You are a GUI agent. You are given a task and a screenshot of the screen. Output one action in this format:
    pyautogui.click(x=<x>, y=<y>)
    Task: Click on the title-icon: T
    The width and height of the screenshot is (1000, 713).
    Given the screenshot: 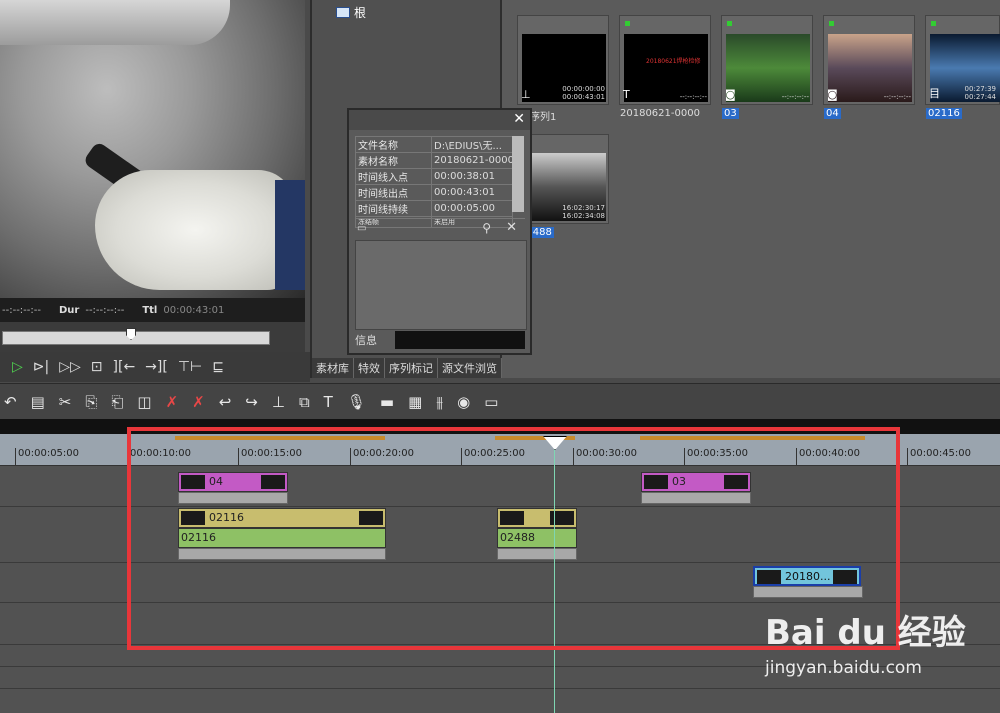 What is the action you would take?
    pyautogui.click(x=626, y=94)
    